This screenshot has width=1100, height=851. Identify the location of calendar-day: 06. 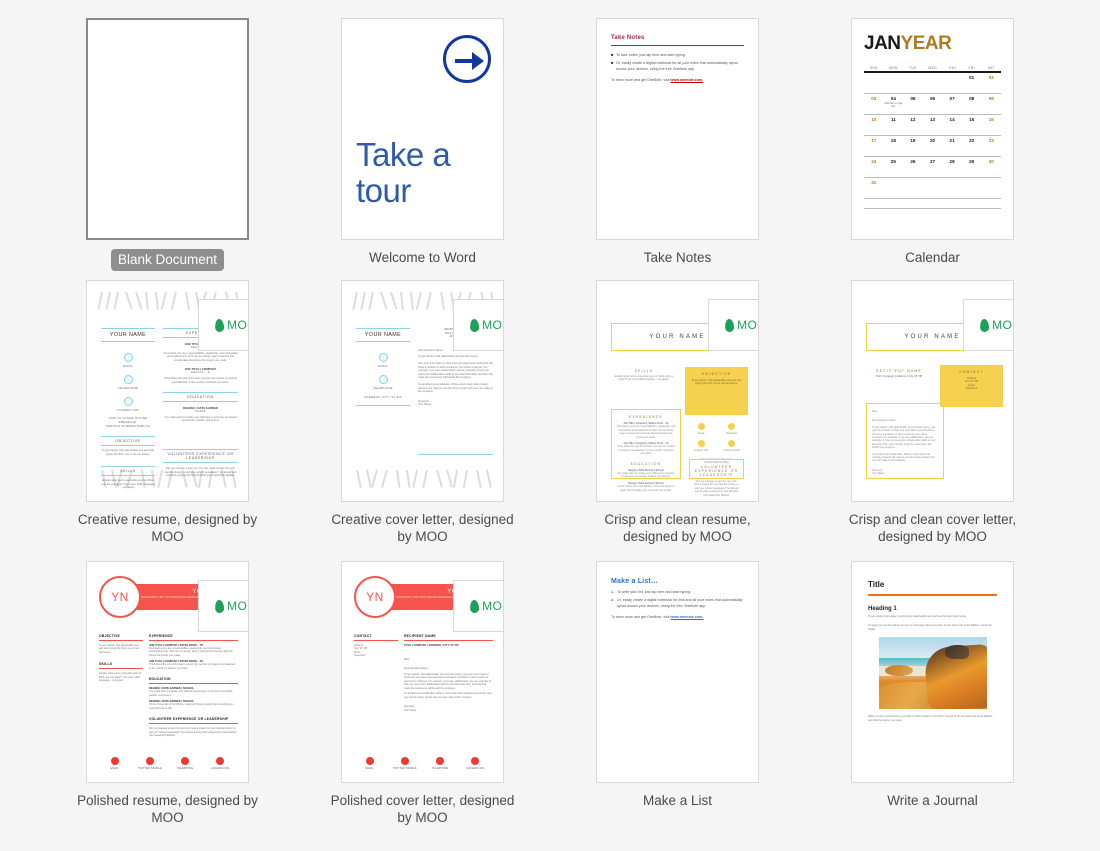
(933, 104).